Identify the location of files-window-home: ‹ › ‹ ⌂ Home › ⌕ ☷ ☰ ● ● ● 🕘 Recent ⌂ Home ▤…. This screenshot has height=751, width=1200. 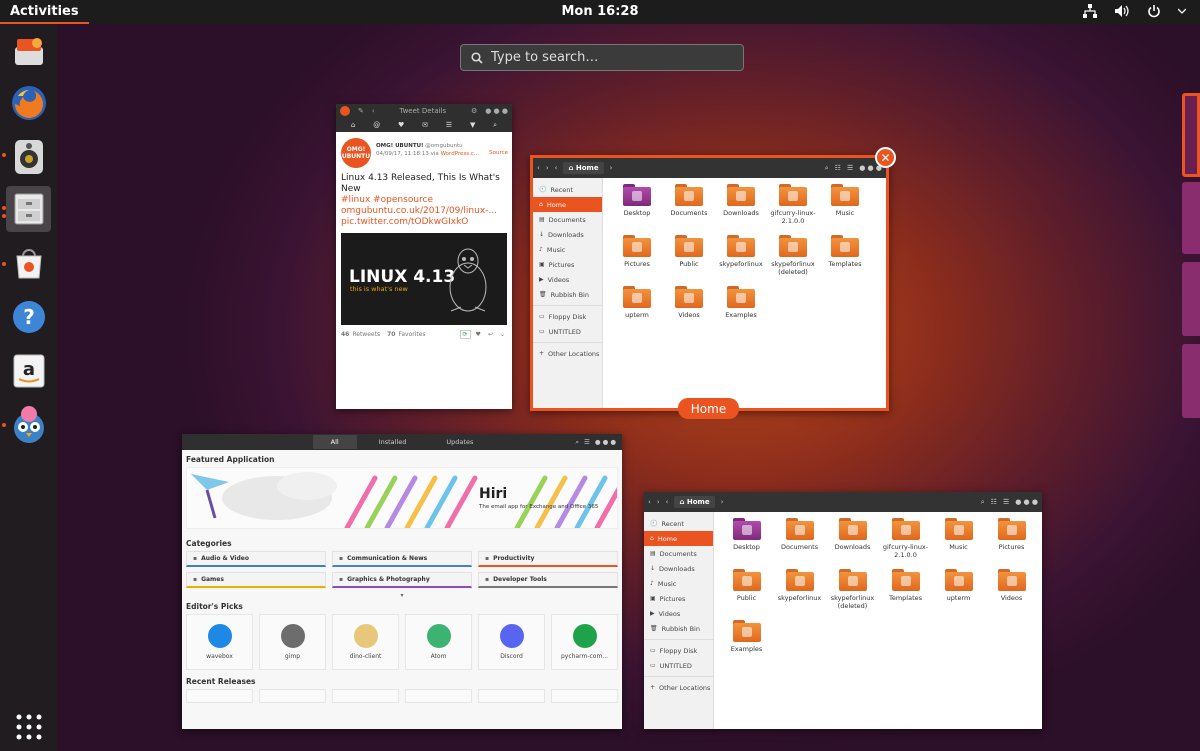
(709, 283).